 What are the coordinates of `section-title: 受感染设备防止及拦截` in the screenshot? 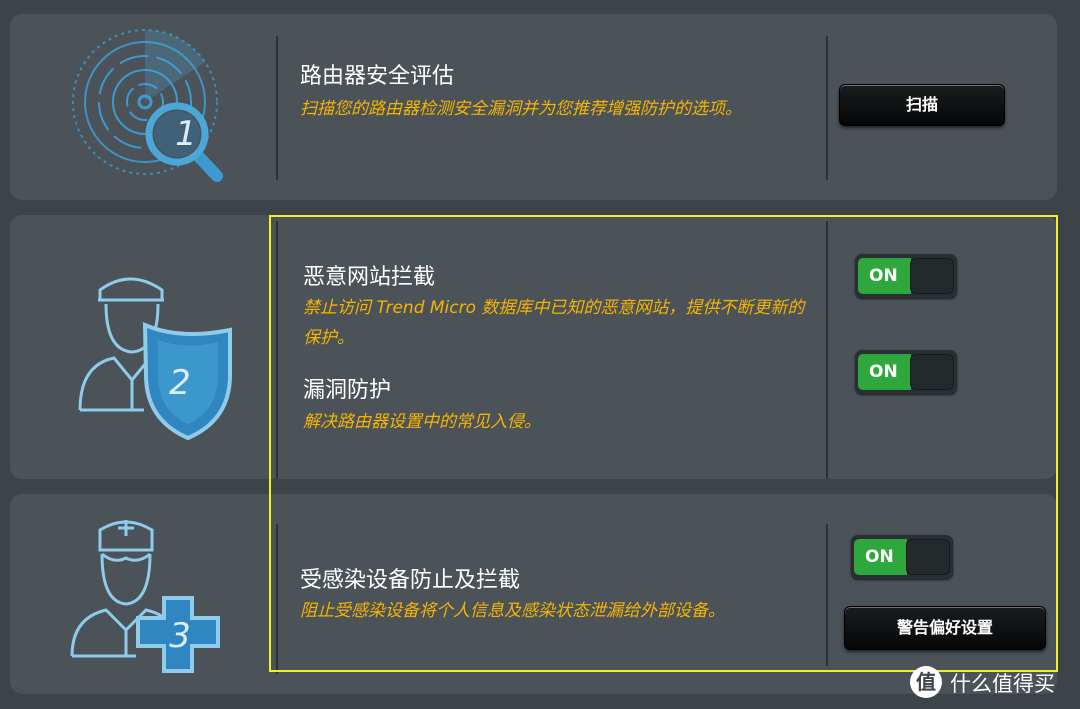 It's located at (410, 580).